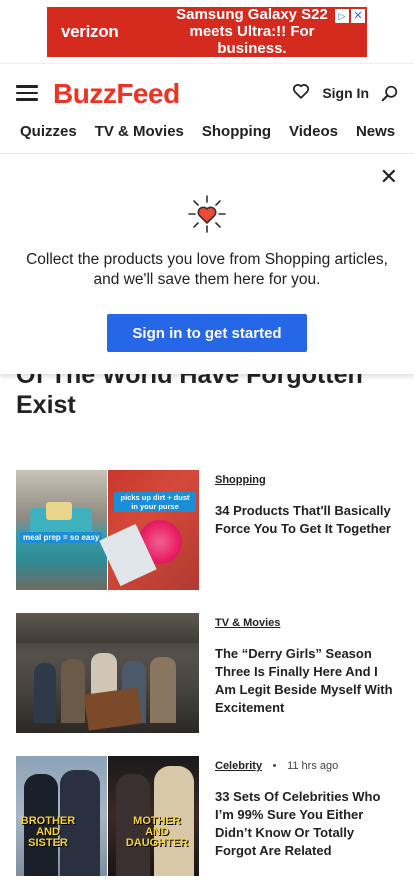 The height and width of the screenshot is (896, 414). Describe the element at coordinates (48, 832) in the screenshot. I see `thumb-left-caption: BROTHER AND SISTER` at that location.